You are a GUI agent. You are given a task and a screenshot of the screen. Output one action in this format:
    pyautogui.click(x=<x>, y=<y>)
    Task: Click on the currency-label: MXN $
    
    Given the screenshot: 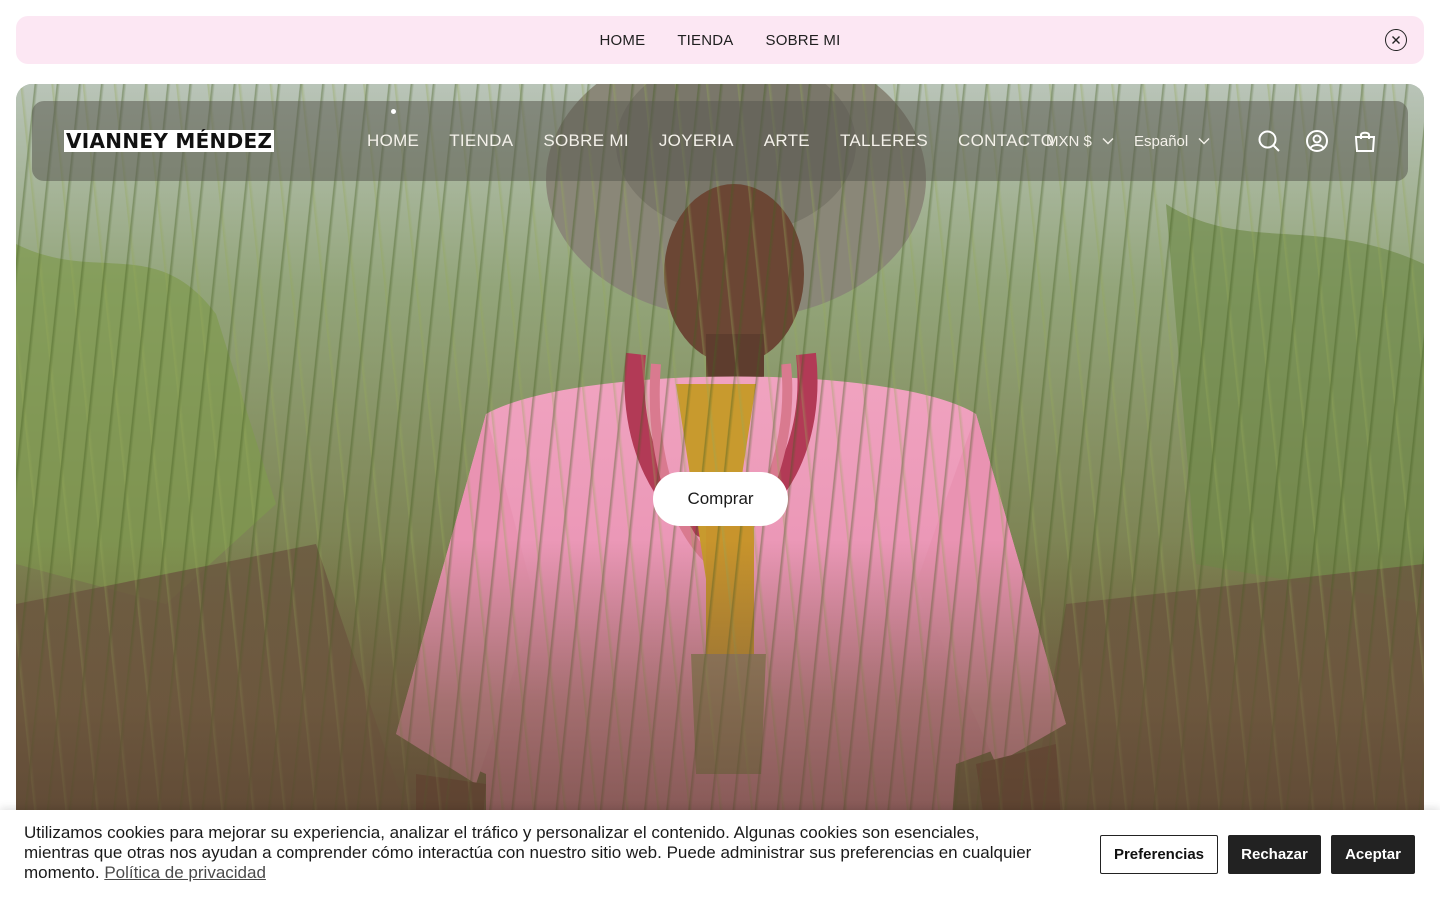 What is the action you would take?
    pyautogui.click(x=1069, y=141)
    